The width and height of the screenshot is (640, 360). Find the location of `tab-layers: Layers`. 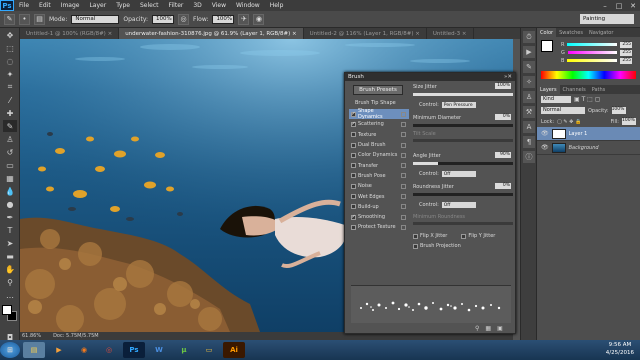

tab-layers: Layers is located at coordinates (548, 89).